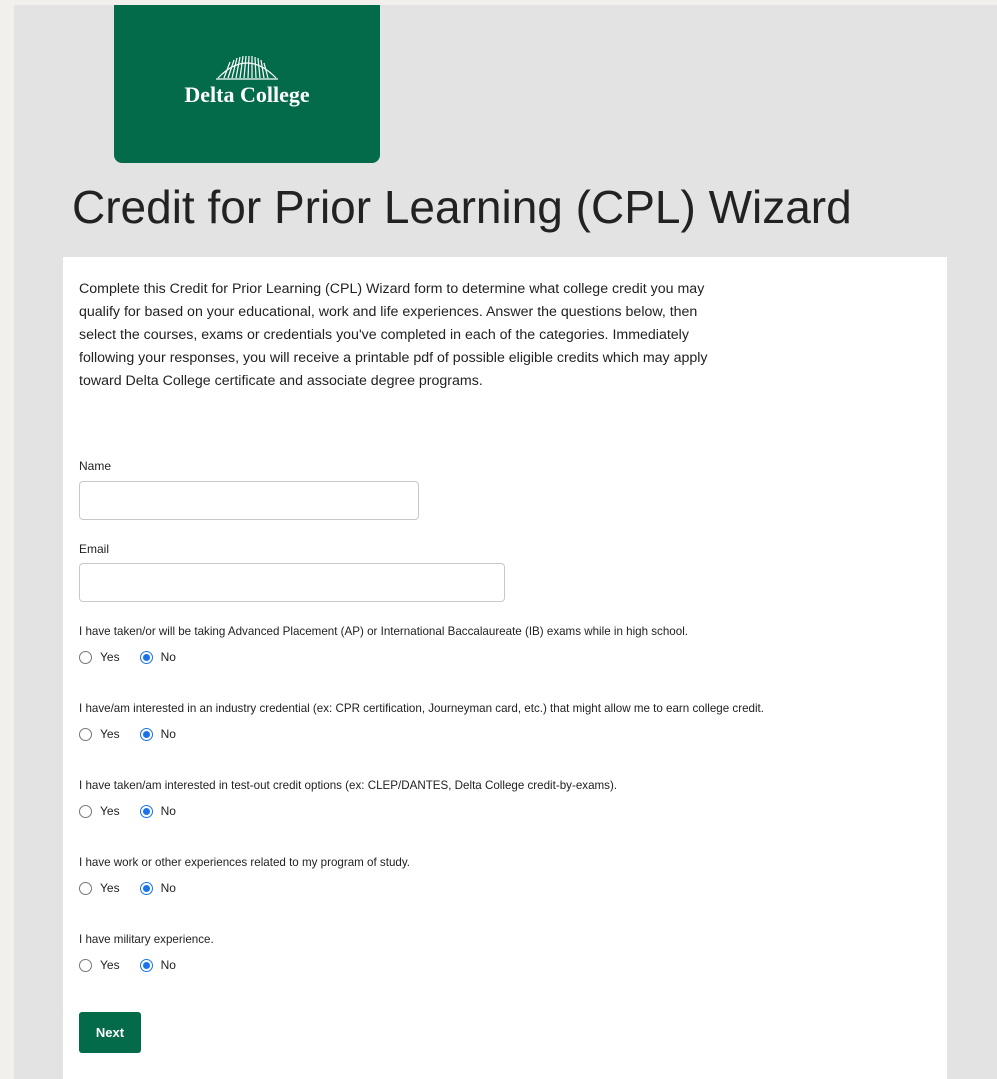 Image resolution: width=997 pixels, height=1079 pixels. I want to click on radio-group-test-out: Yes No, so click(137, 811).